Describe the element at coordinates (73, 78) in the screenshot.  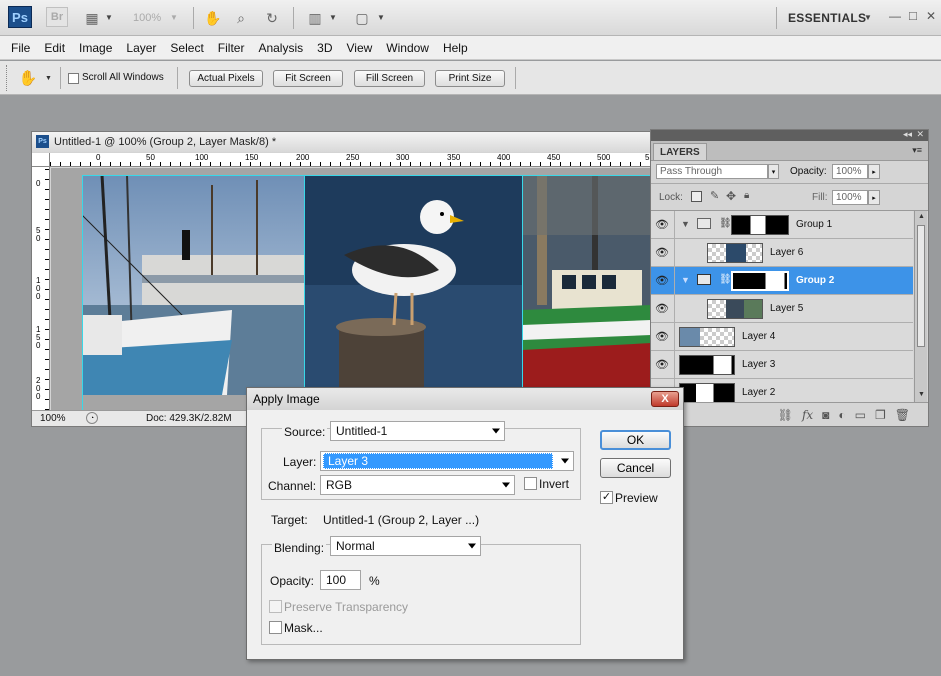
I see `scroll-all-windows-checkbox` at that location.